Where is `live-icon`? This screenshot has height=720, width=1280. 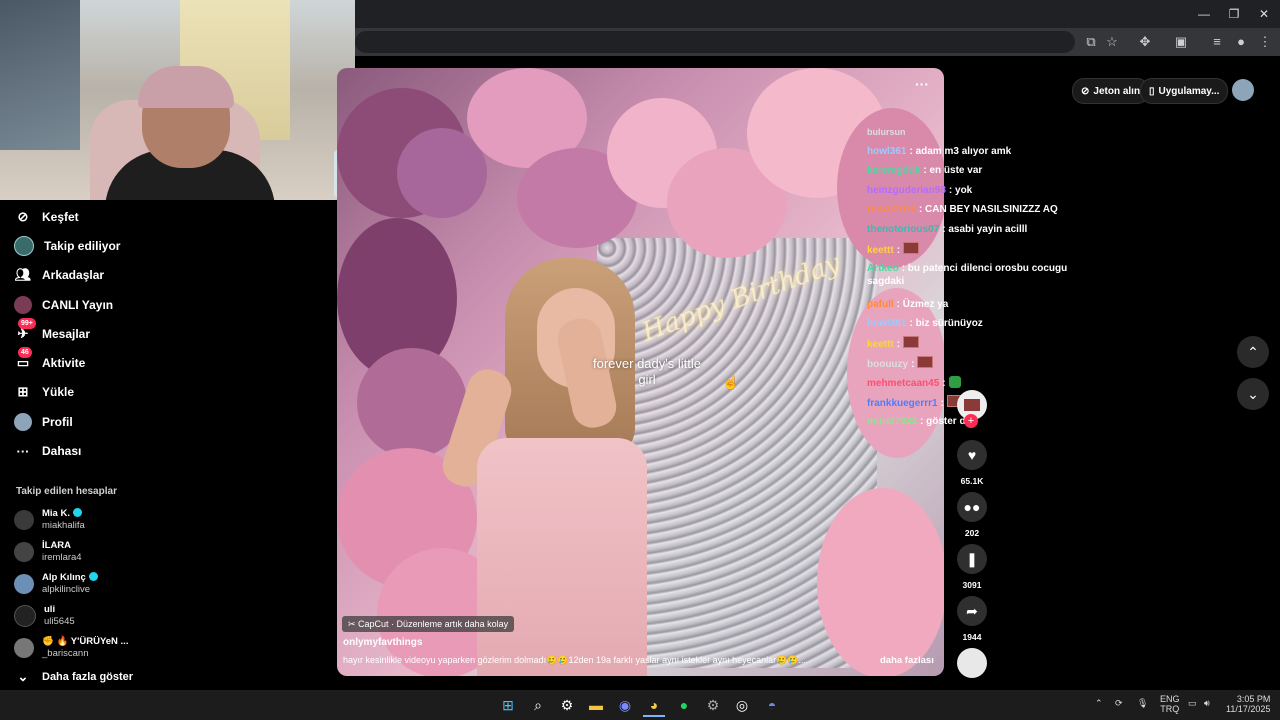 live-icon is located at coordinates (23, 305).